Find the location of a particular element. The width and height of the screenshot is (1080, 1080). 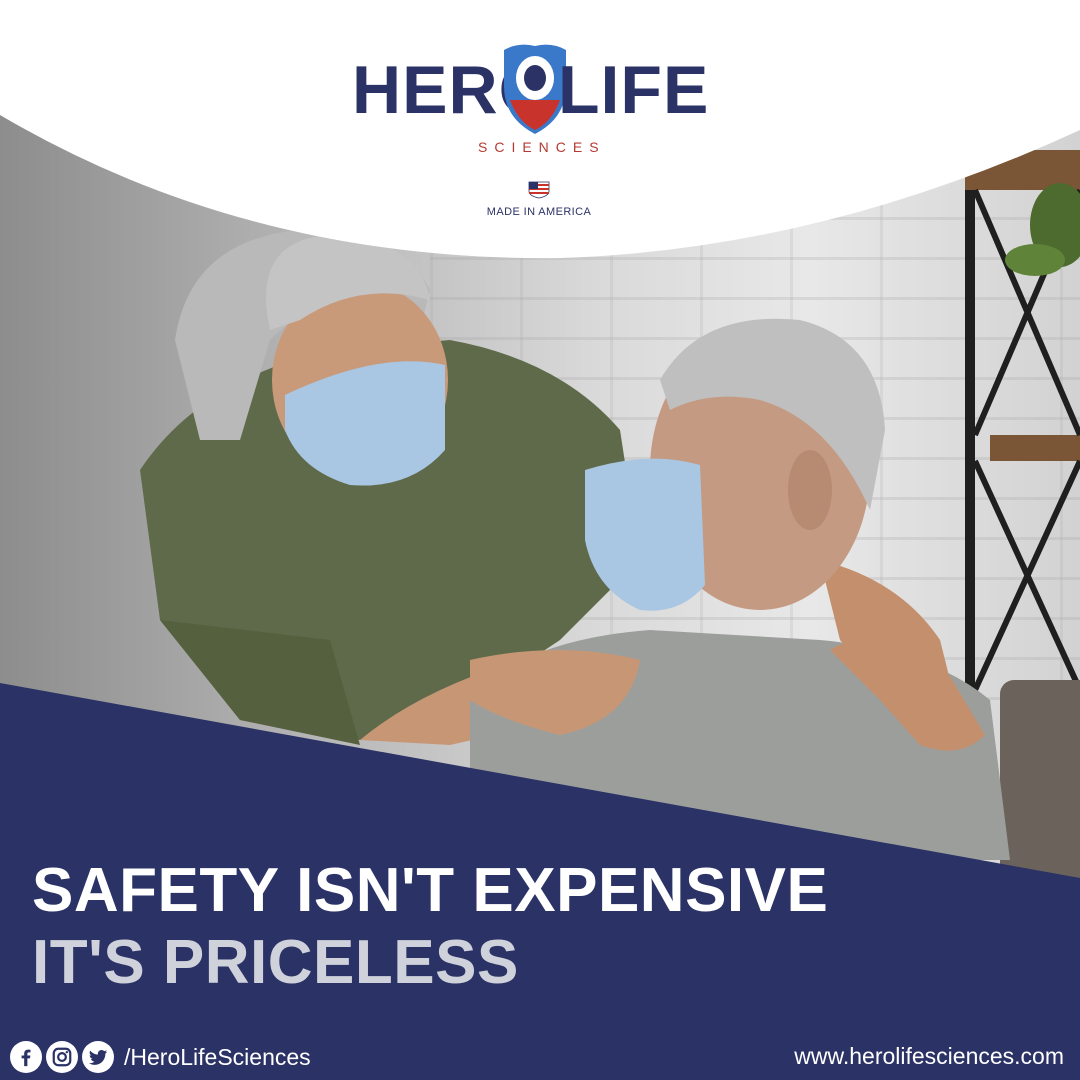

brand-logo: HERO LIFE SCIENCES is located at coordinates (540, 102).